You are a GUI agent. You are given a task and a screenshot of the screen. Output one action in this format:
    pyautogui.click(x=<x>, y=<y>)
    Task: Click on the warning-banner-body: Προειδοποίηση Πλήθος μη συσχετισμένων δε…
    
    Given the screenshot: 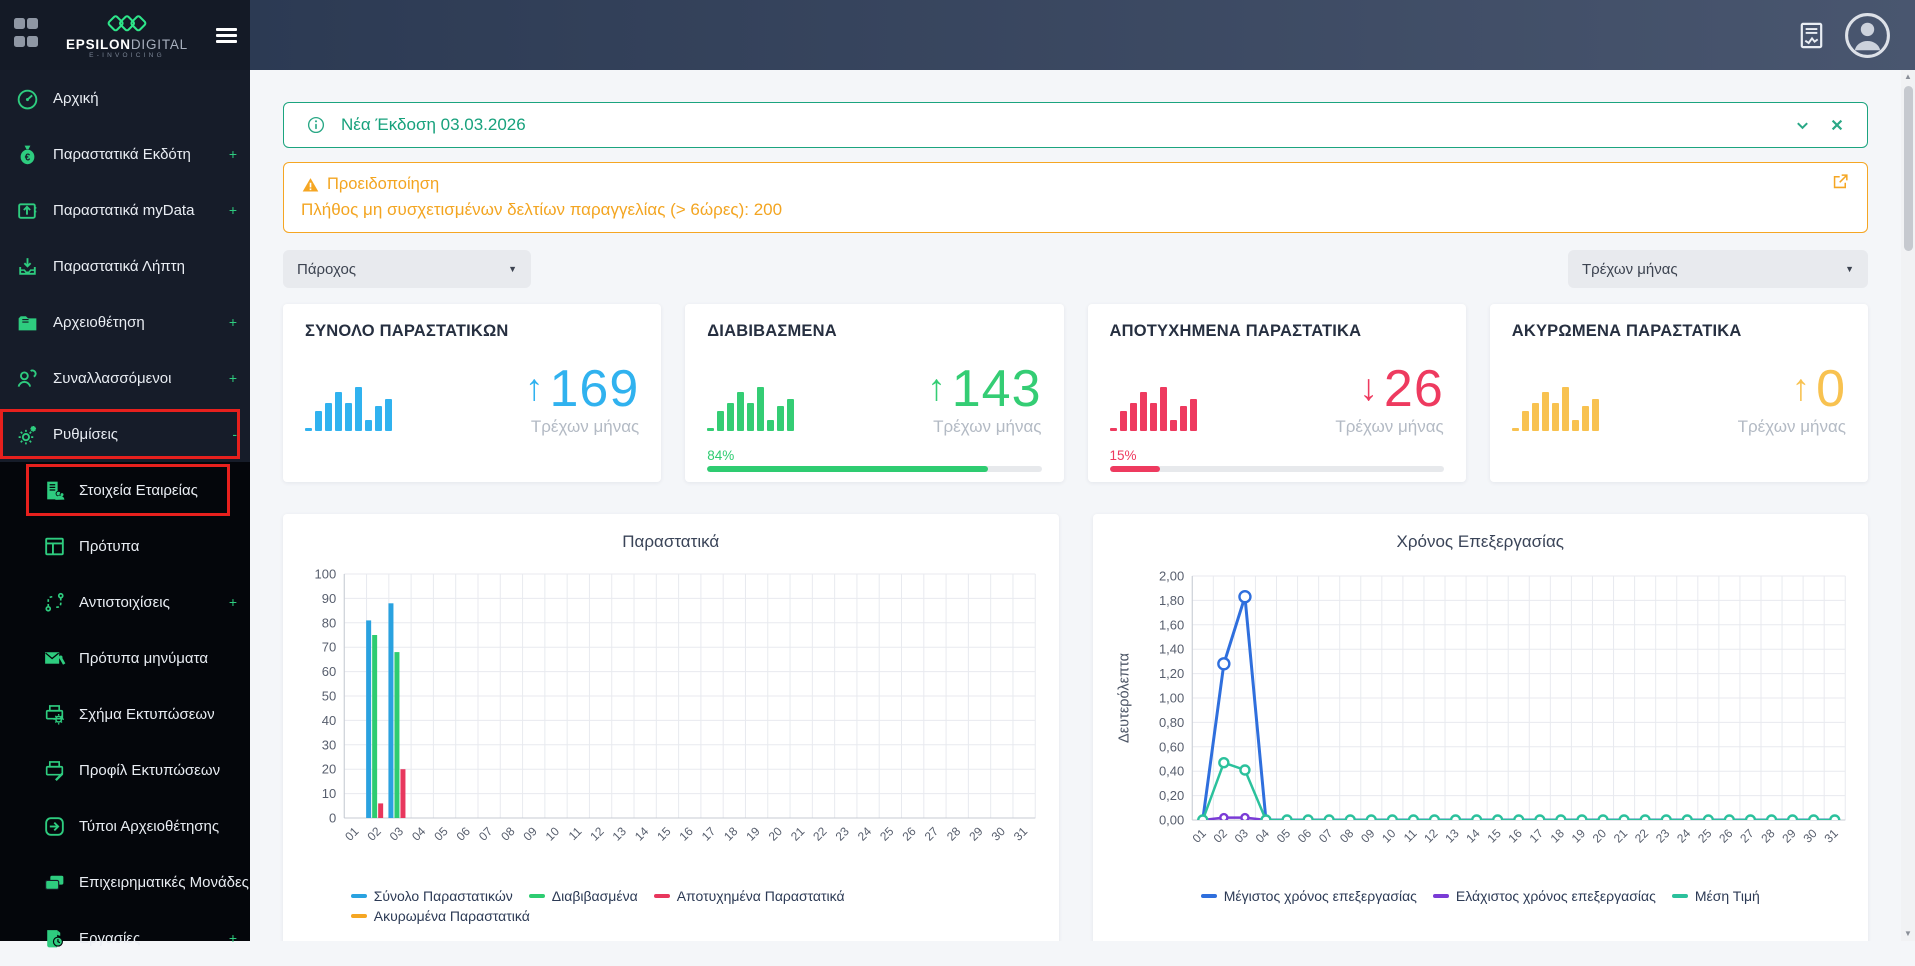 What is the action you would take?
    pyautogui.click(x=541, y=197)
    